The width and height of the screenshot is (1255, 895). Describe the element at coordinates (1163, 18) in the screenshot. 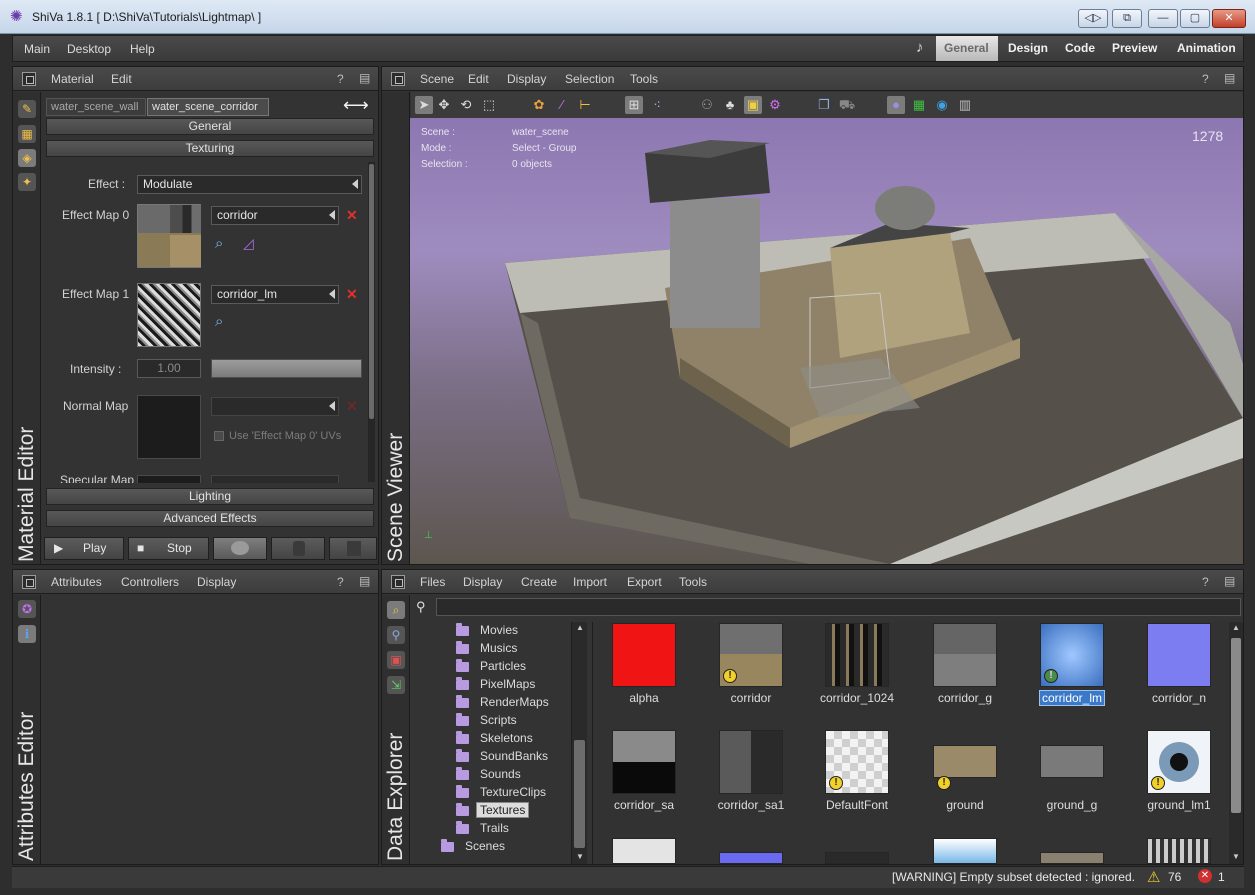

I see `minimize-button: —` at that location.